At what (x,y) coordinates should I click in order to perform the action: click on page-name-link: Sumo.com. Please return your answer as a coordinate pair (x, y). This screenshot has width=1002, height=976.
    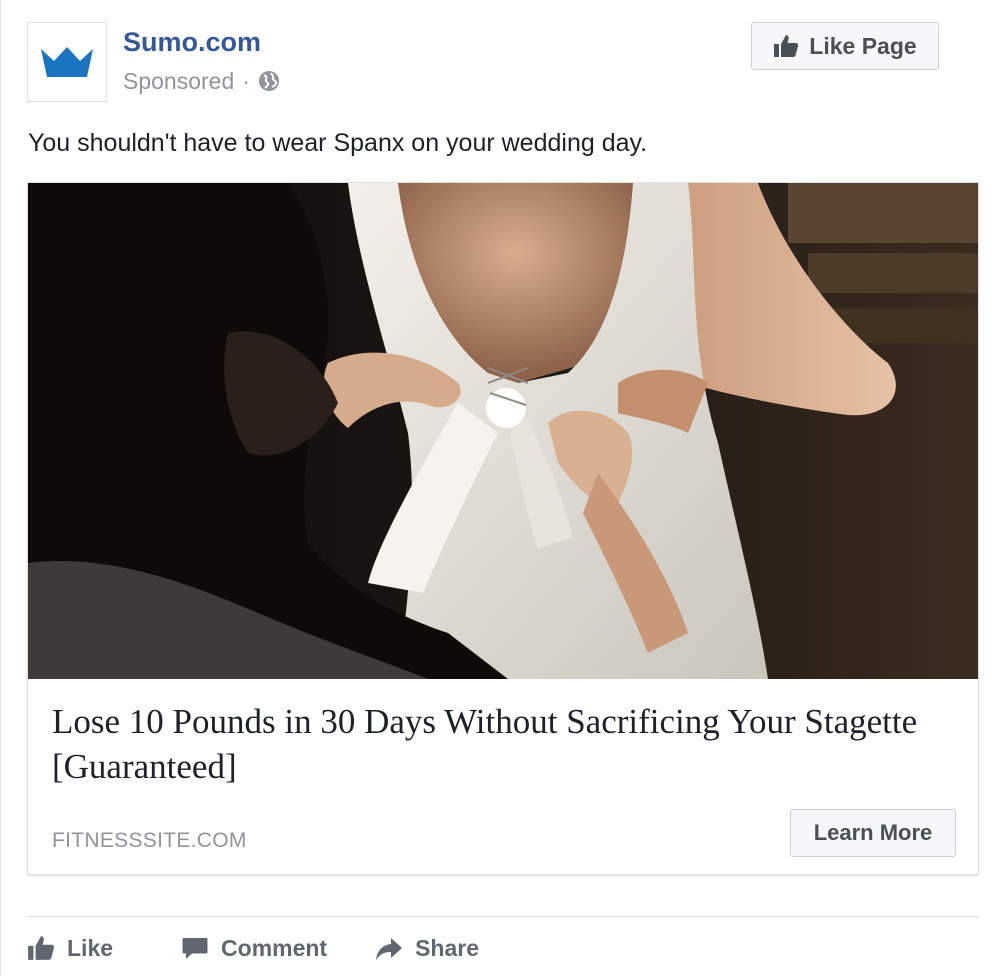
    Looking at the image, I should click on (192, 42).